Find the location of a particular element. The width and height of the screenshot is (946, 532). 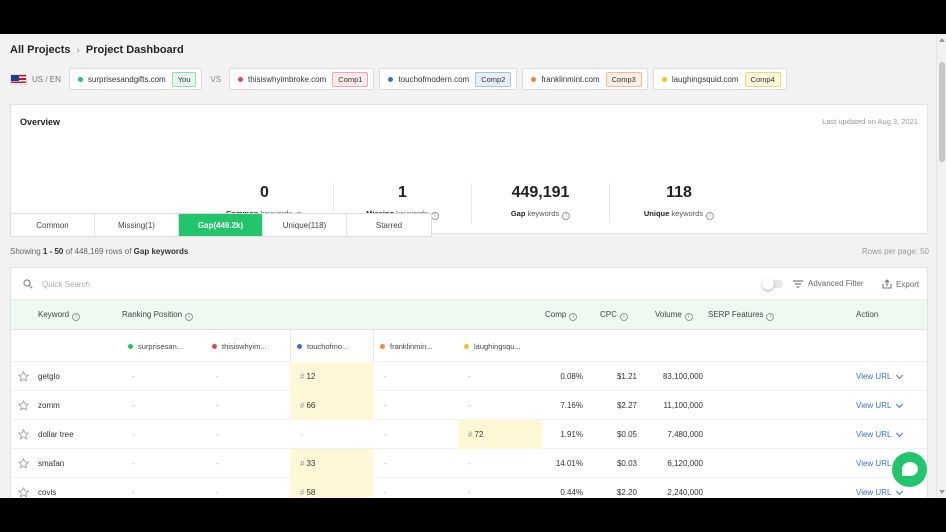

export-button: Export is located at coordinates (900, 284).